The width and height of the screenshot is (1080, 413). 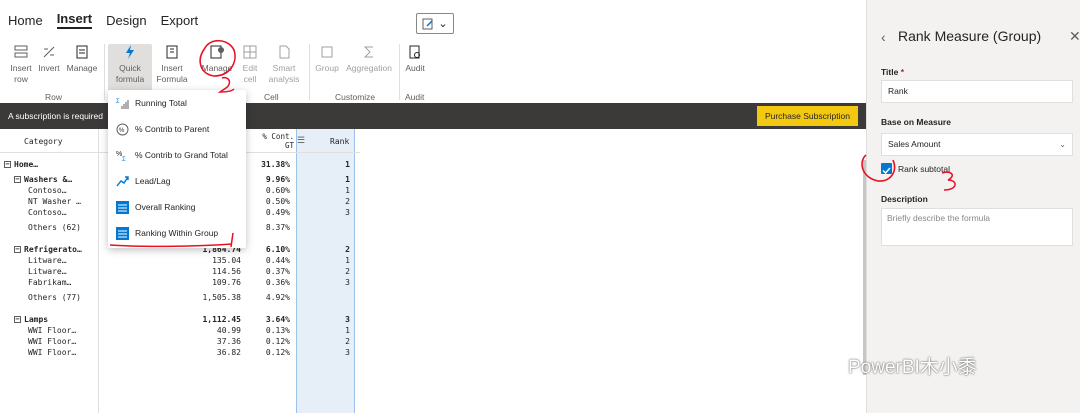 I want to click on ranking-group-icon, so click(x=122, y=233).